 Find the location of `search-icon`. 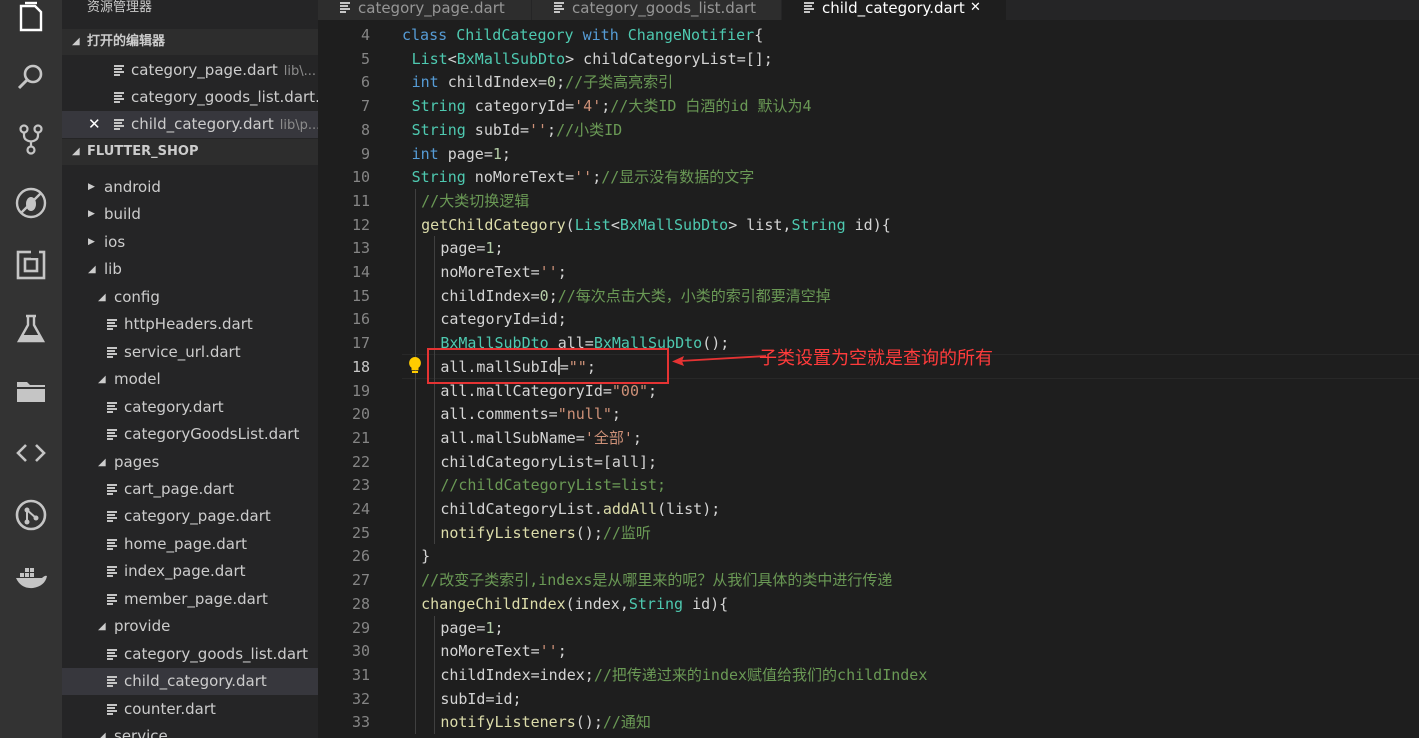

search-icon is located at coordinates (31, 77).